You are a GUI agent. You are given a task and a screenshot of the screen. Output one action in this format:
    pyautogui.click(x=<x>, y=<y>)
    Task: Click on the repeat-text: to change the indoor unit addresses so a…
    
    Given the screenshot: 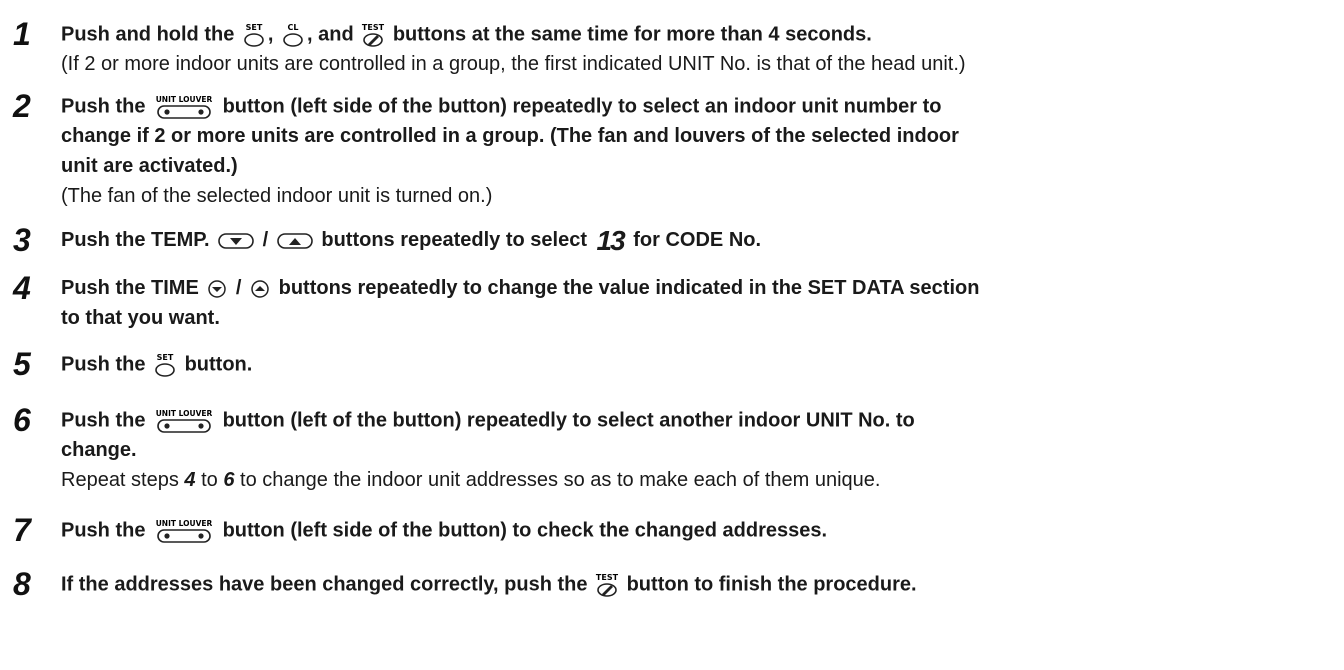 What is the action you would take?
    pyautogui.click(x=560, y=480)
    